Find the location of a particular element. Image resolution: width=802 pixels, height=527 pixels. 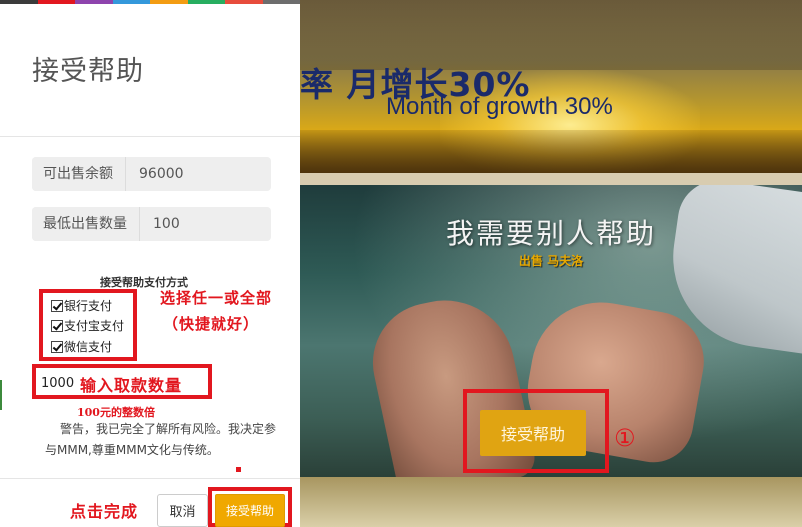

payment-option-alipay: 支付宝支付 is located at coordinates (87, 326).